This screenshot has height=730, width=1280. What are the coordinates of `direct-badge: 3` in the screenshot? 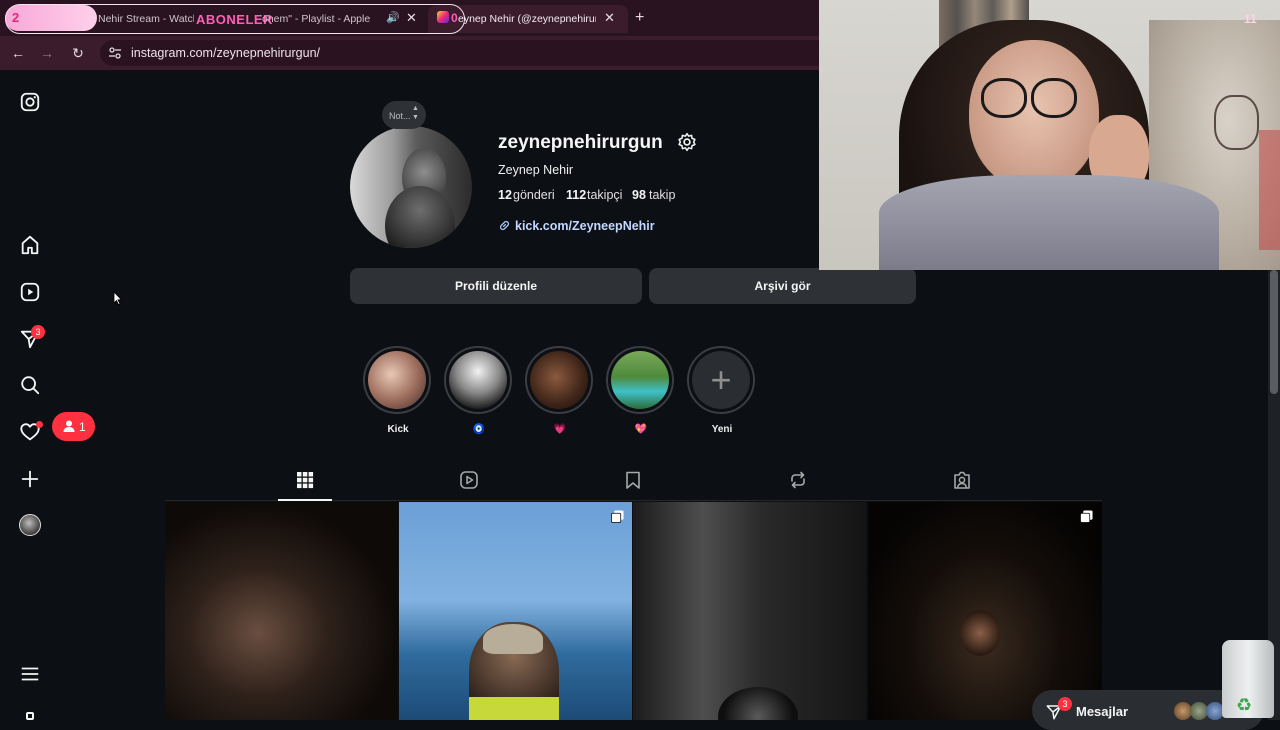 It's located at (38, 332).